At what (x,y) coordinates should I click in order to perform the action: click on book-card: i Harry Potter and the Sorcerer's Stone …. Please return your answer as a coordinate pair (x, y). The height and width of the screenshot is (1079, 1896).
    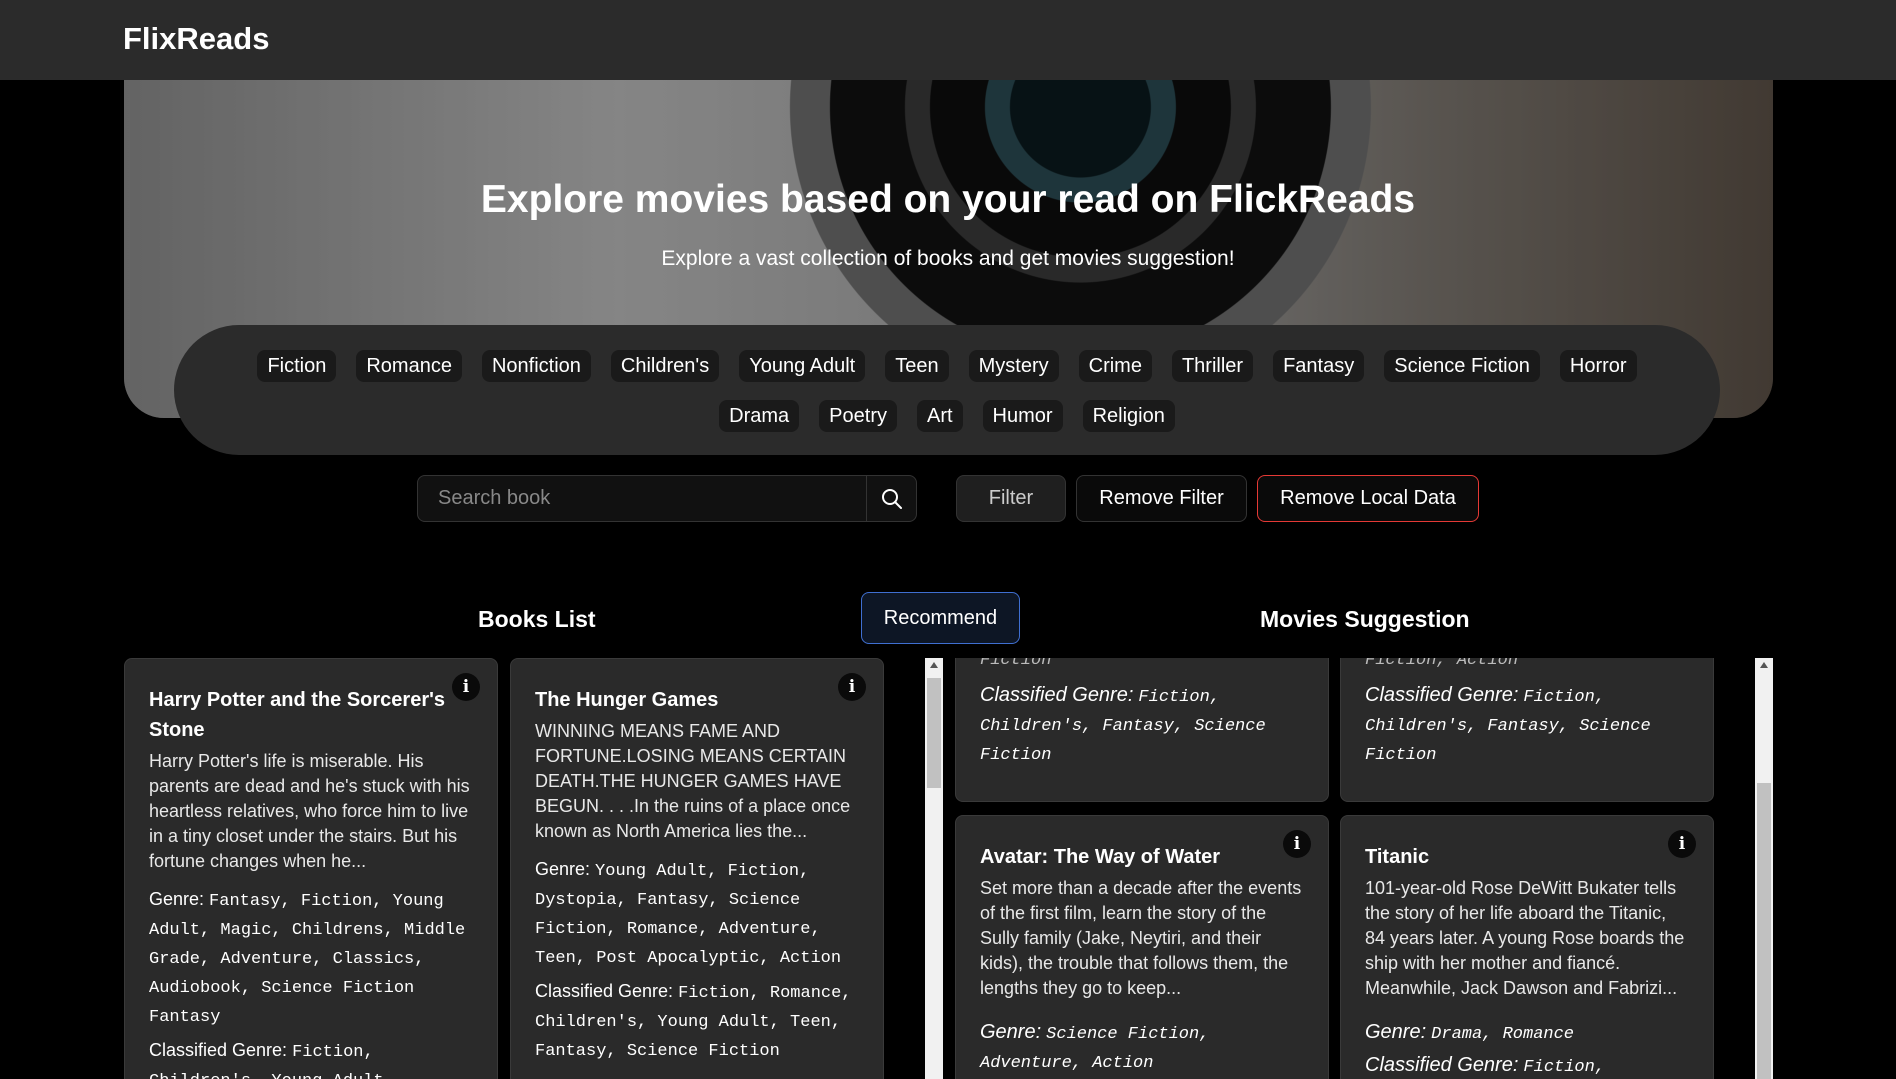
    Looking at the image, I should click on (311, 868).